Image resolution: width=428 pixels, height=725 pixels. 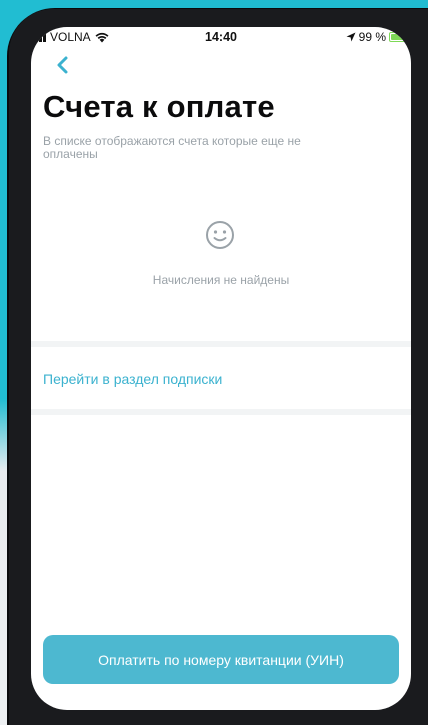 What do you see at coordinates (221, 659) in the screenshot?
I see `pay-by-uin-button: Оплатить по номеру квитанции (УИН)` at bounding box center [221, 659].